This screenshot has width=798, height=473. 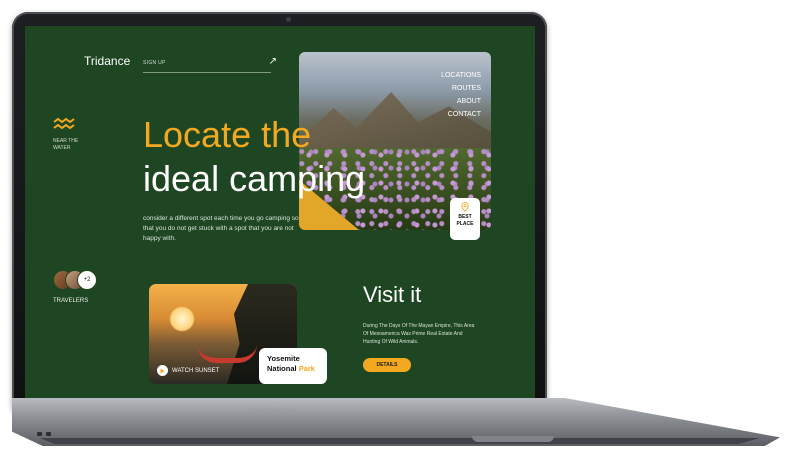 I want to click on watch-sunset-button: WATCH SUNSET, so click(x=188, y=370).